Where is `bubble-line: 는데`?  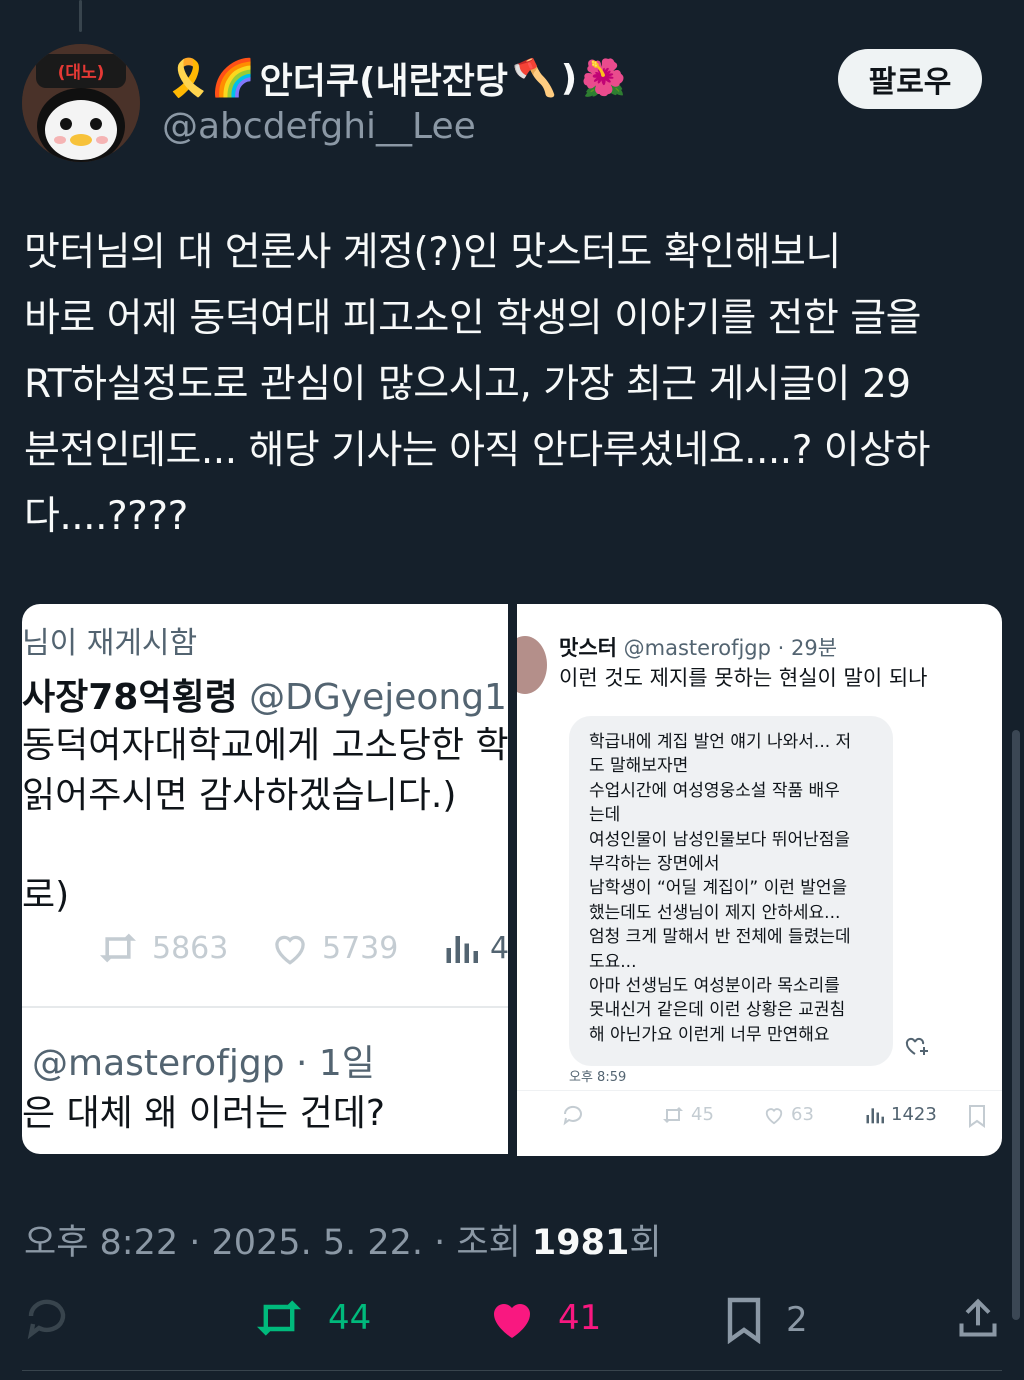 bubble-line: 는데 is located at coordinates (605, 815).